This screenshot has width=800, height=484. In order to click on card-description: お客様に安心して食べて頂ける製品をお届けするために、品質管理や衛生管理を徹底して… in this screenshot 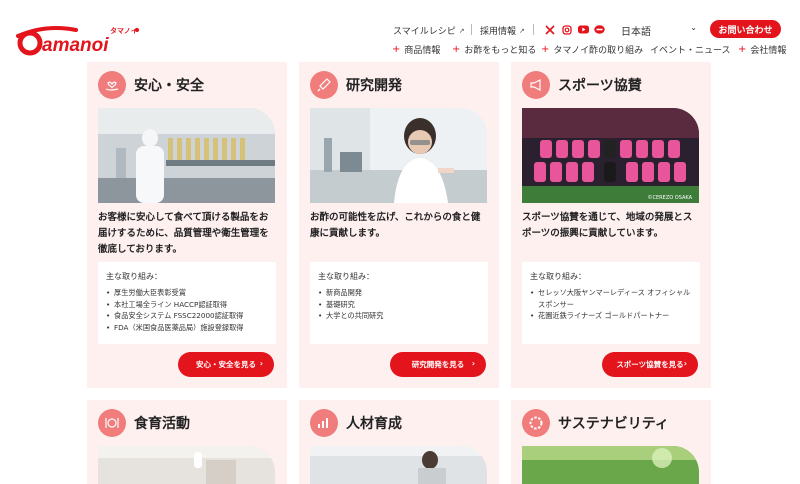, I will do `click(183, 233)`.